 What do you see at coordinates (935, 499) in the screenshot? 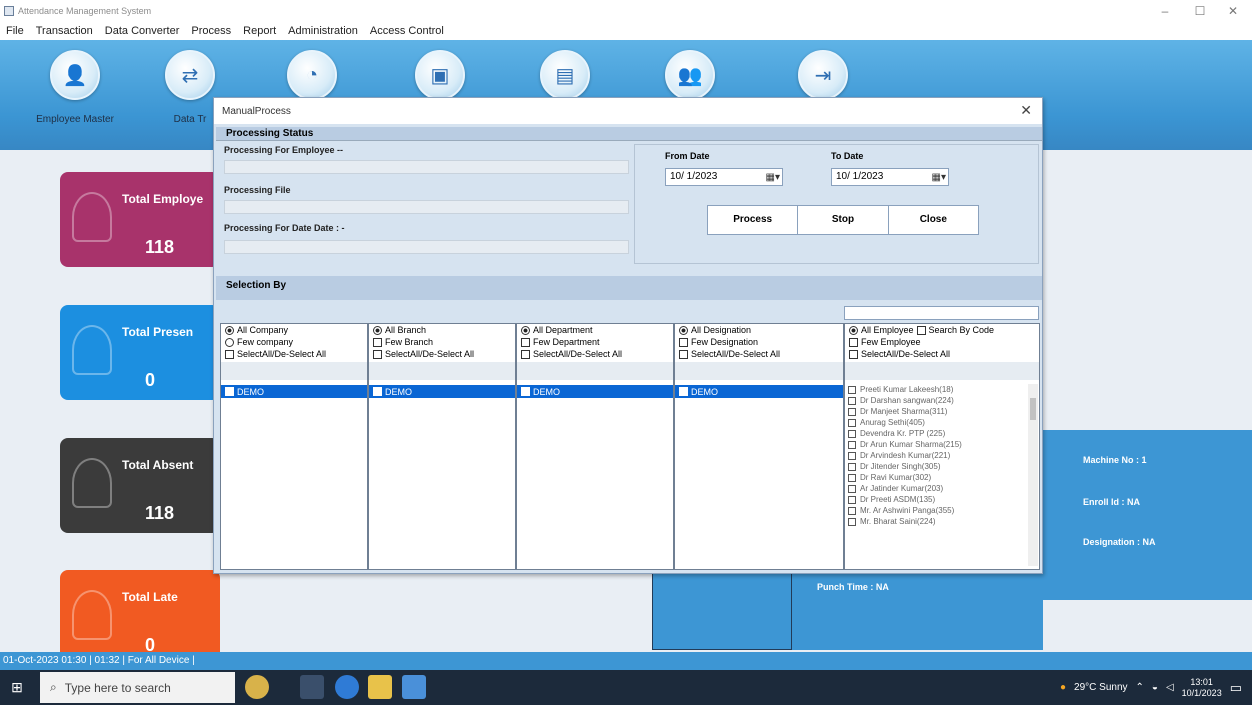
I see `list-item: Dr Preeti ASDM(135)` at bounding box center [935, 499].